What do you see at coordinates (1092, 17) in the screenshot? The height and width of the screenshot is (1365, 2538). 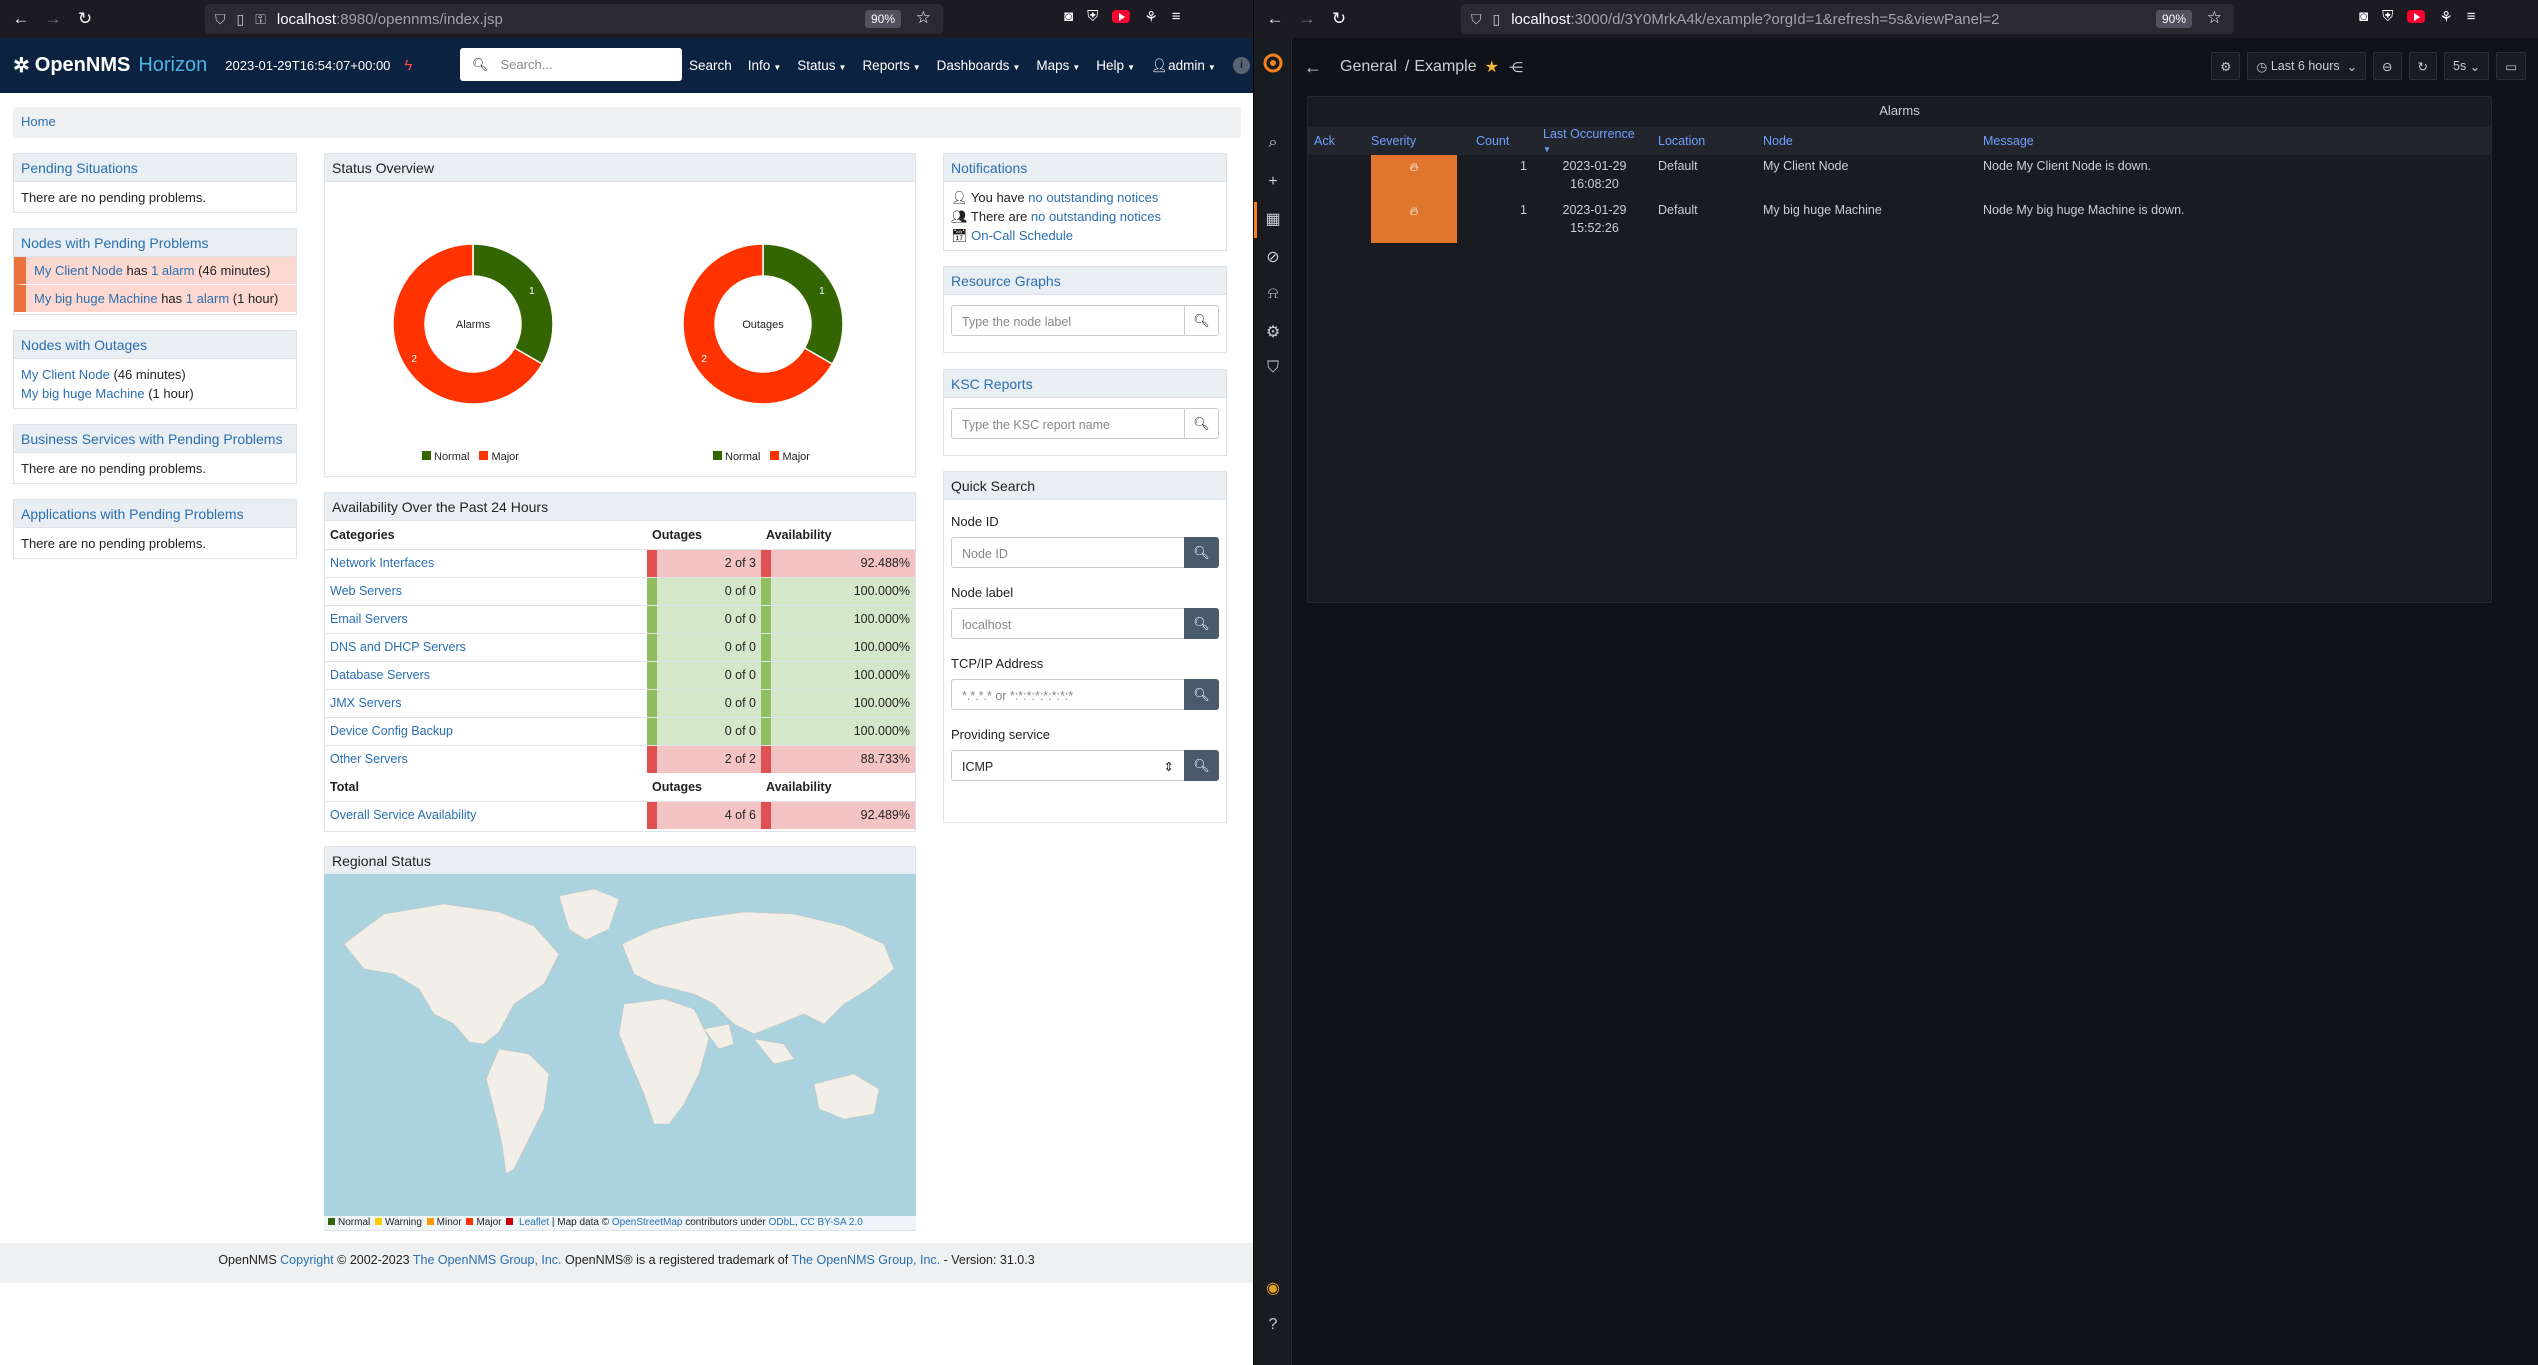 I see `ublock-icon: ⛨` at bounding box center [1092, 17].